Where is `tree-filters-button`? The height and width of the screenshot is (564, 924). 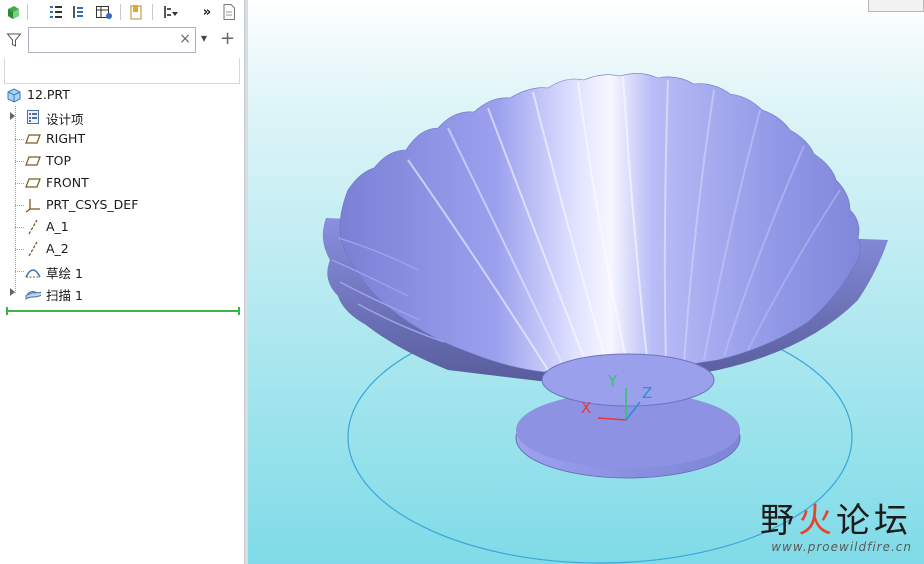
tree-filters-button is located at coordinates (56, 12).